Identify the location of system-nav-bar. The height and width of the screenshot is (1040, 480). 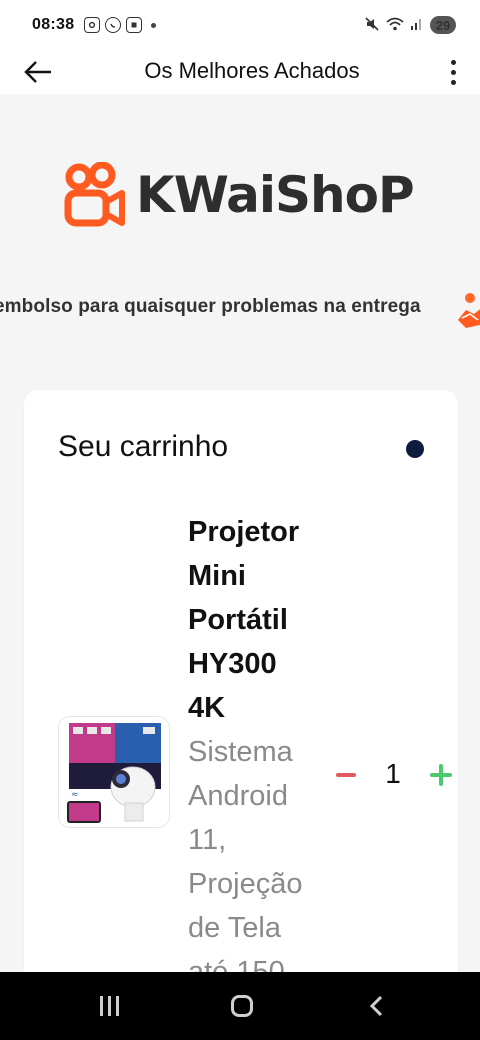
(240, 1006).